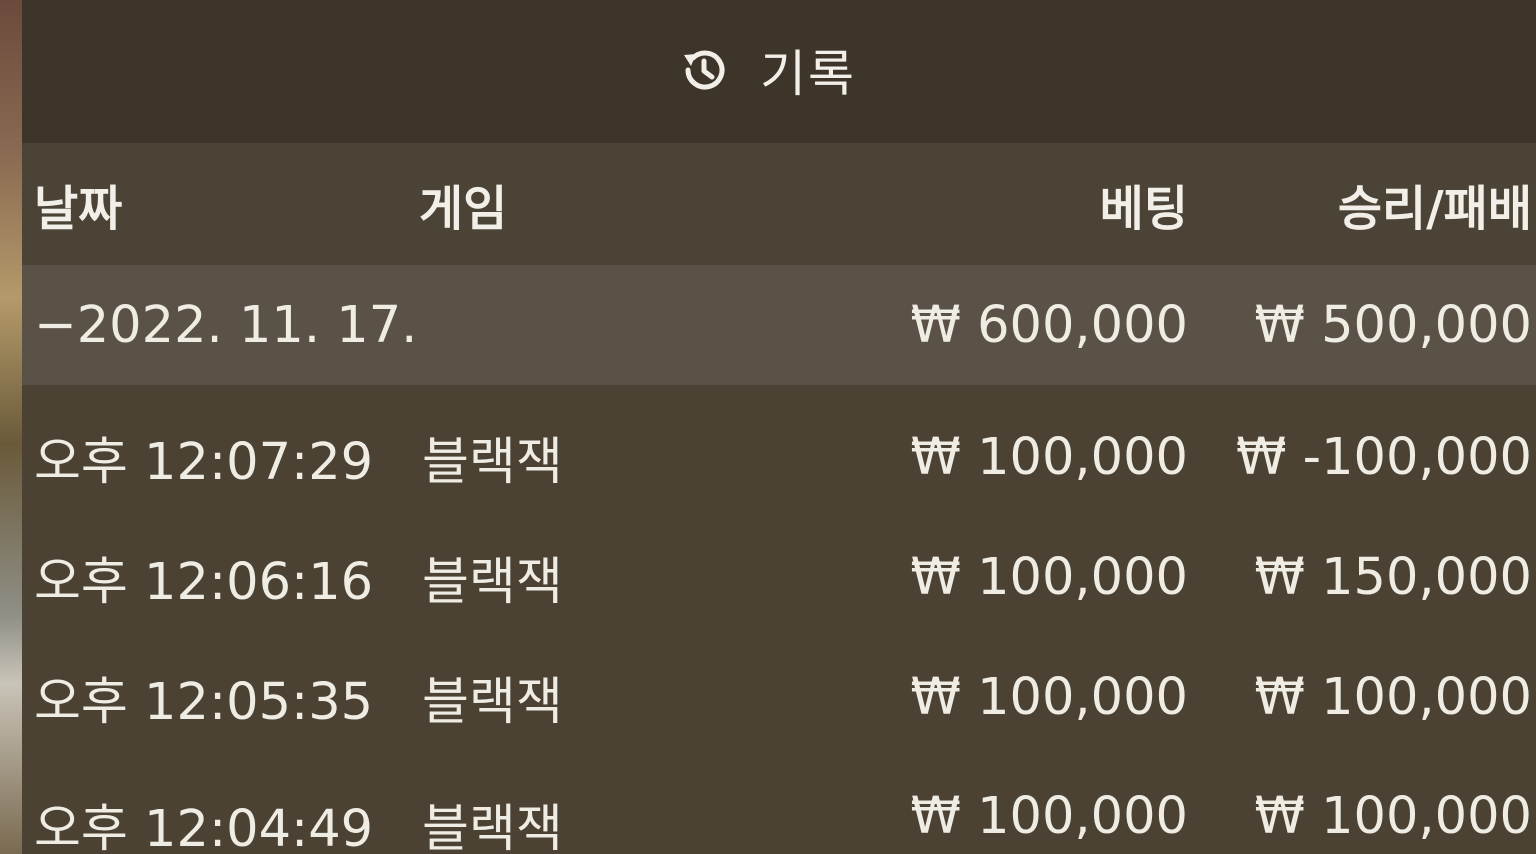 The width and height of the screenshot is (1536, 854). I want to click on history-icon, so click(704, 70).